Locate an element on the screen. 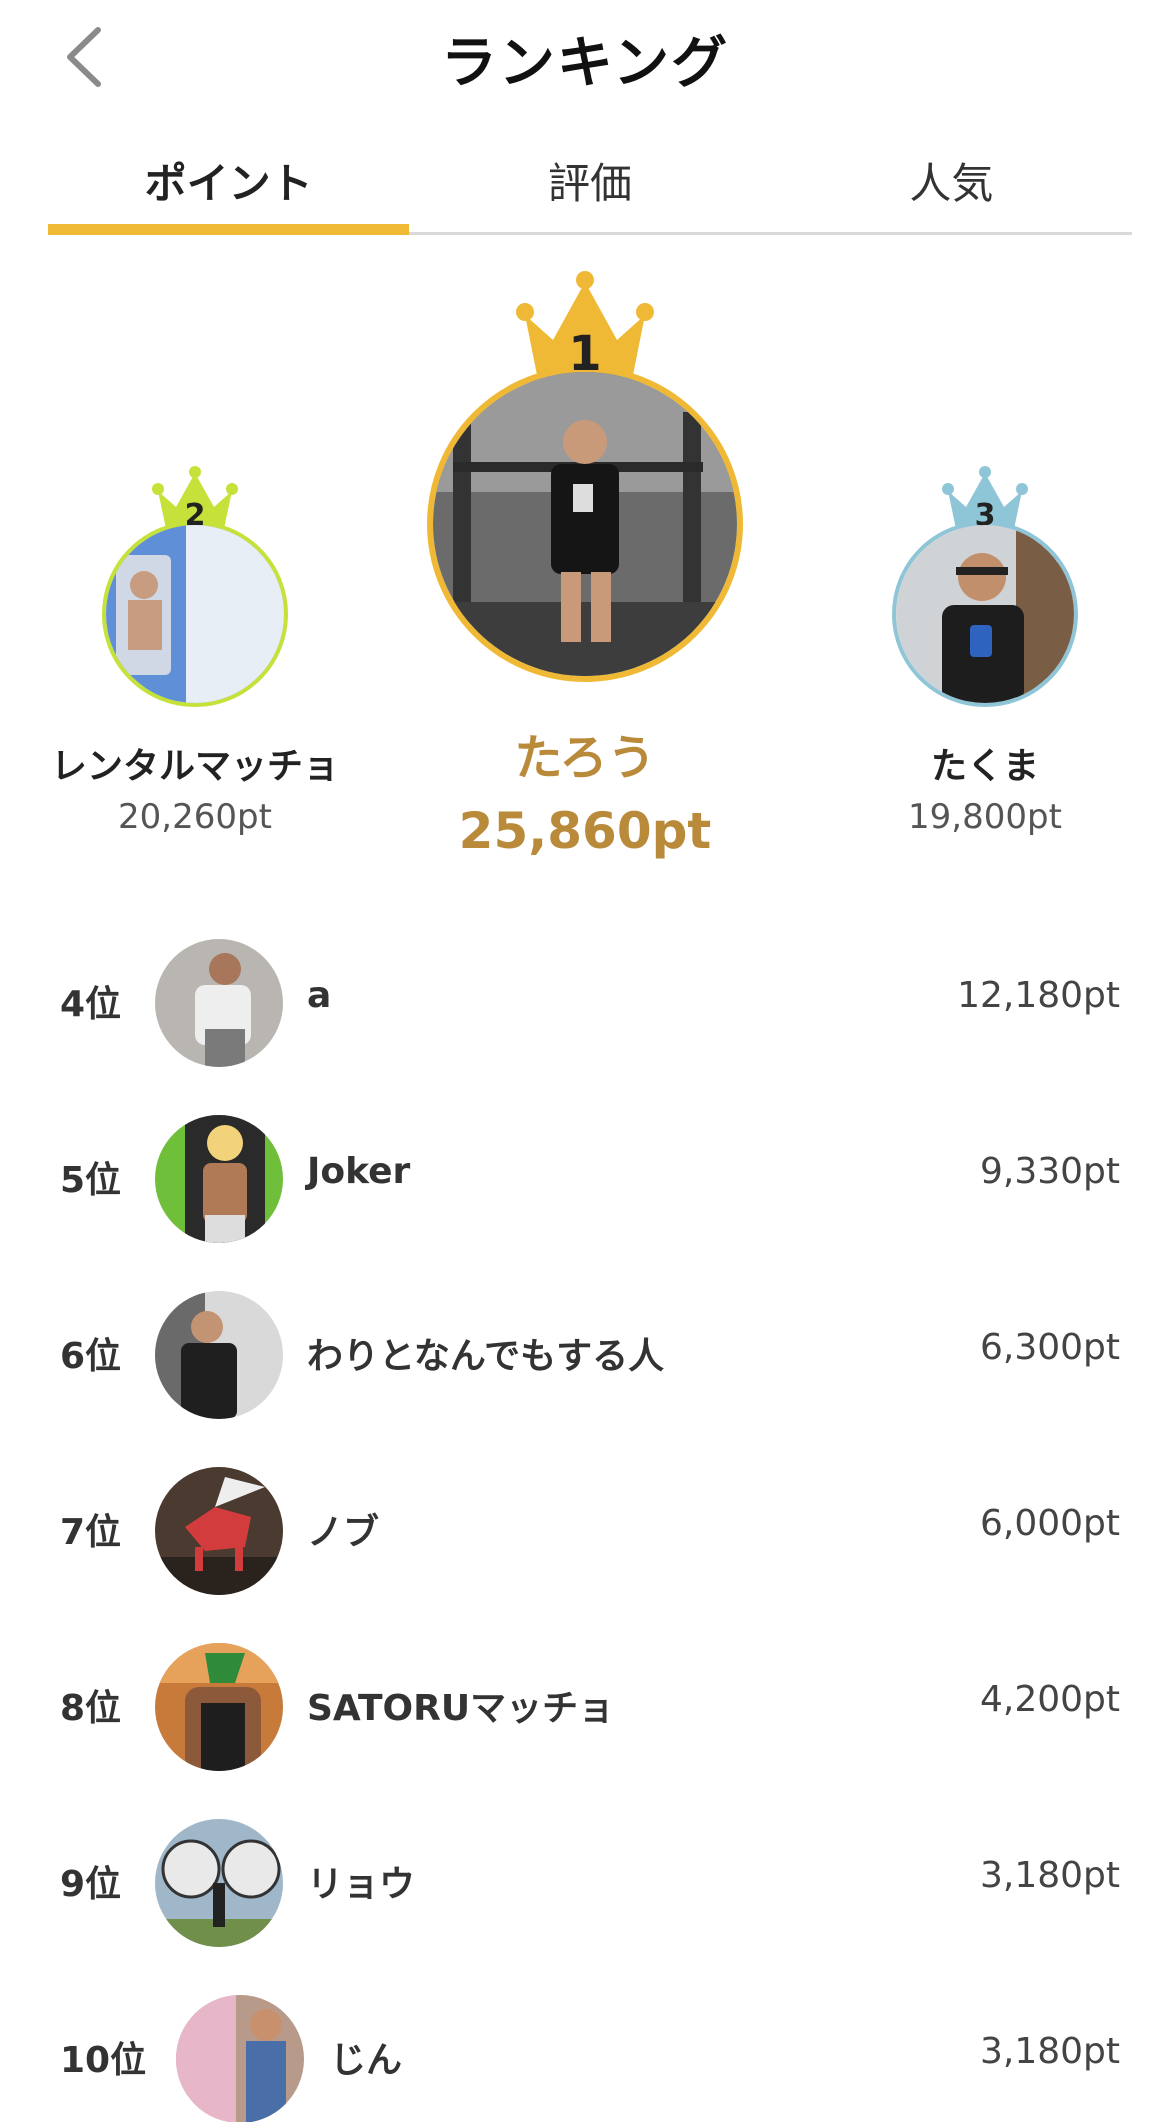 Image resolution: width=1170 pixels, height=2122 pixels. rank-number: 8位 is located at coordinates (91, 1708).